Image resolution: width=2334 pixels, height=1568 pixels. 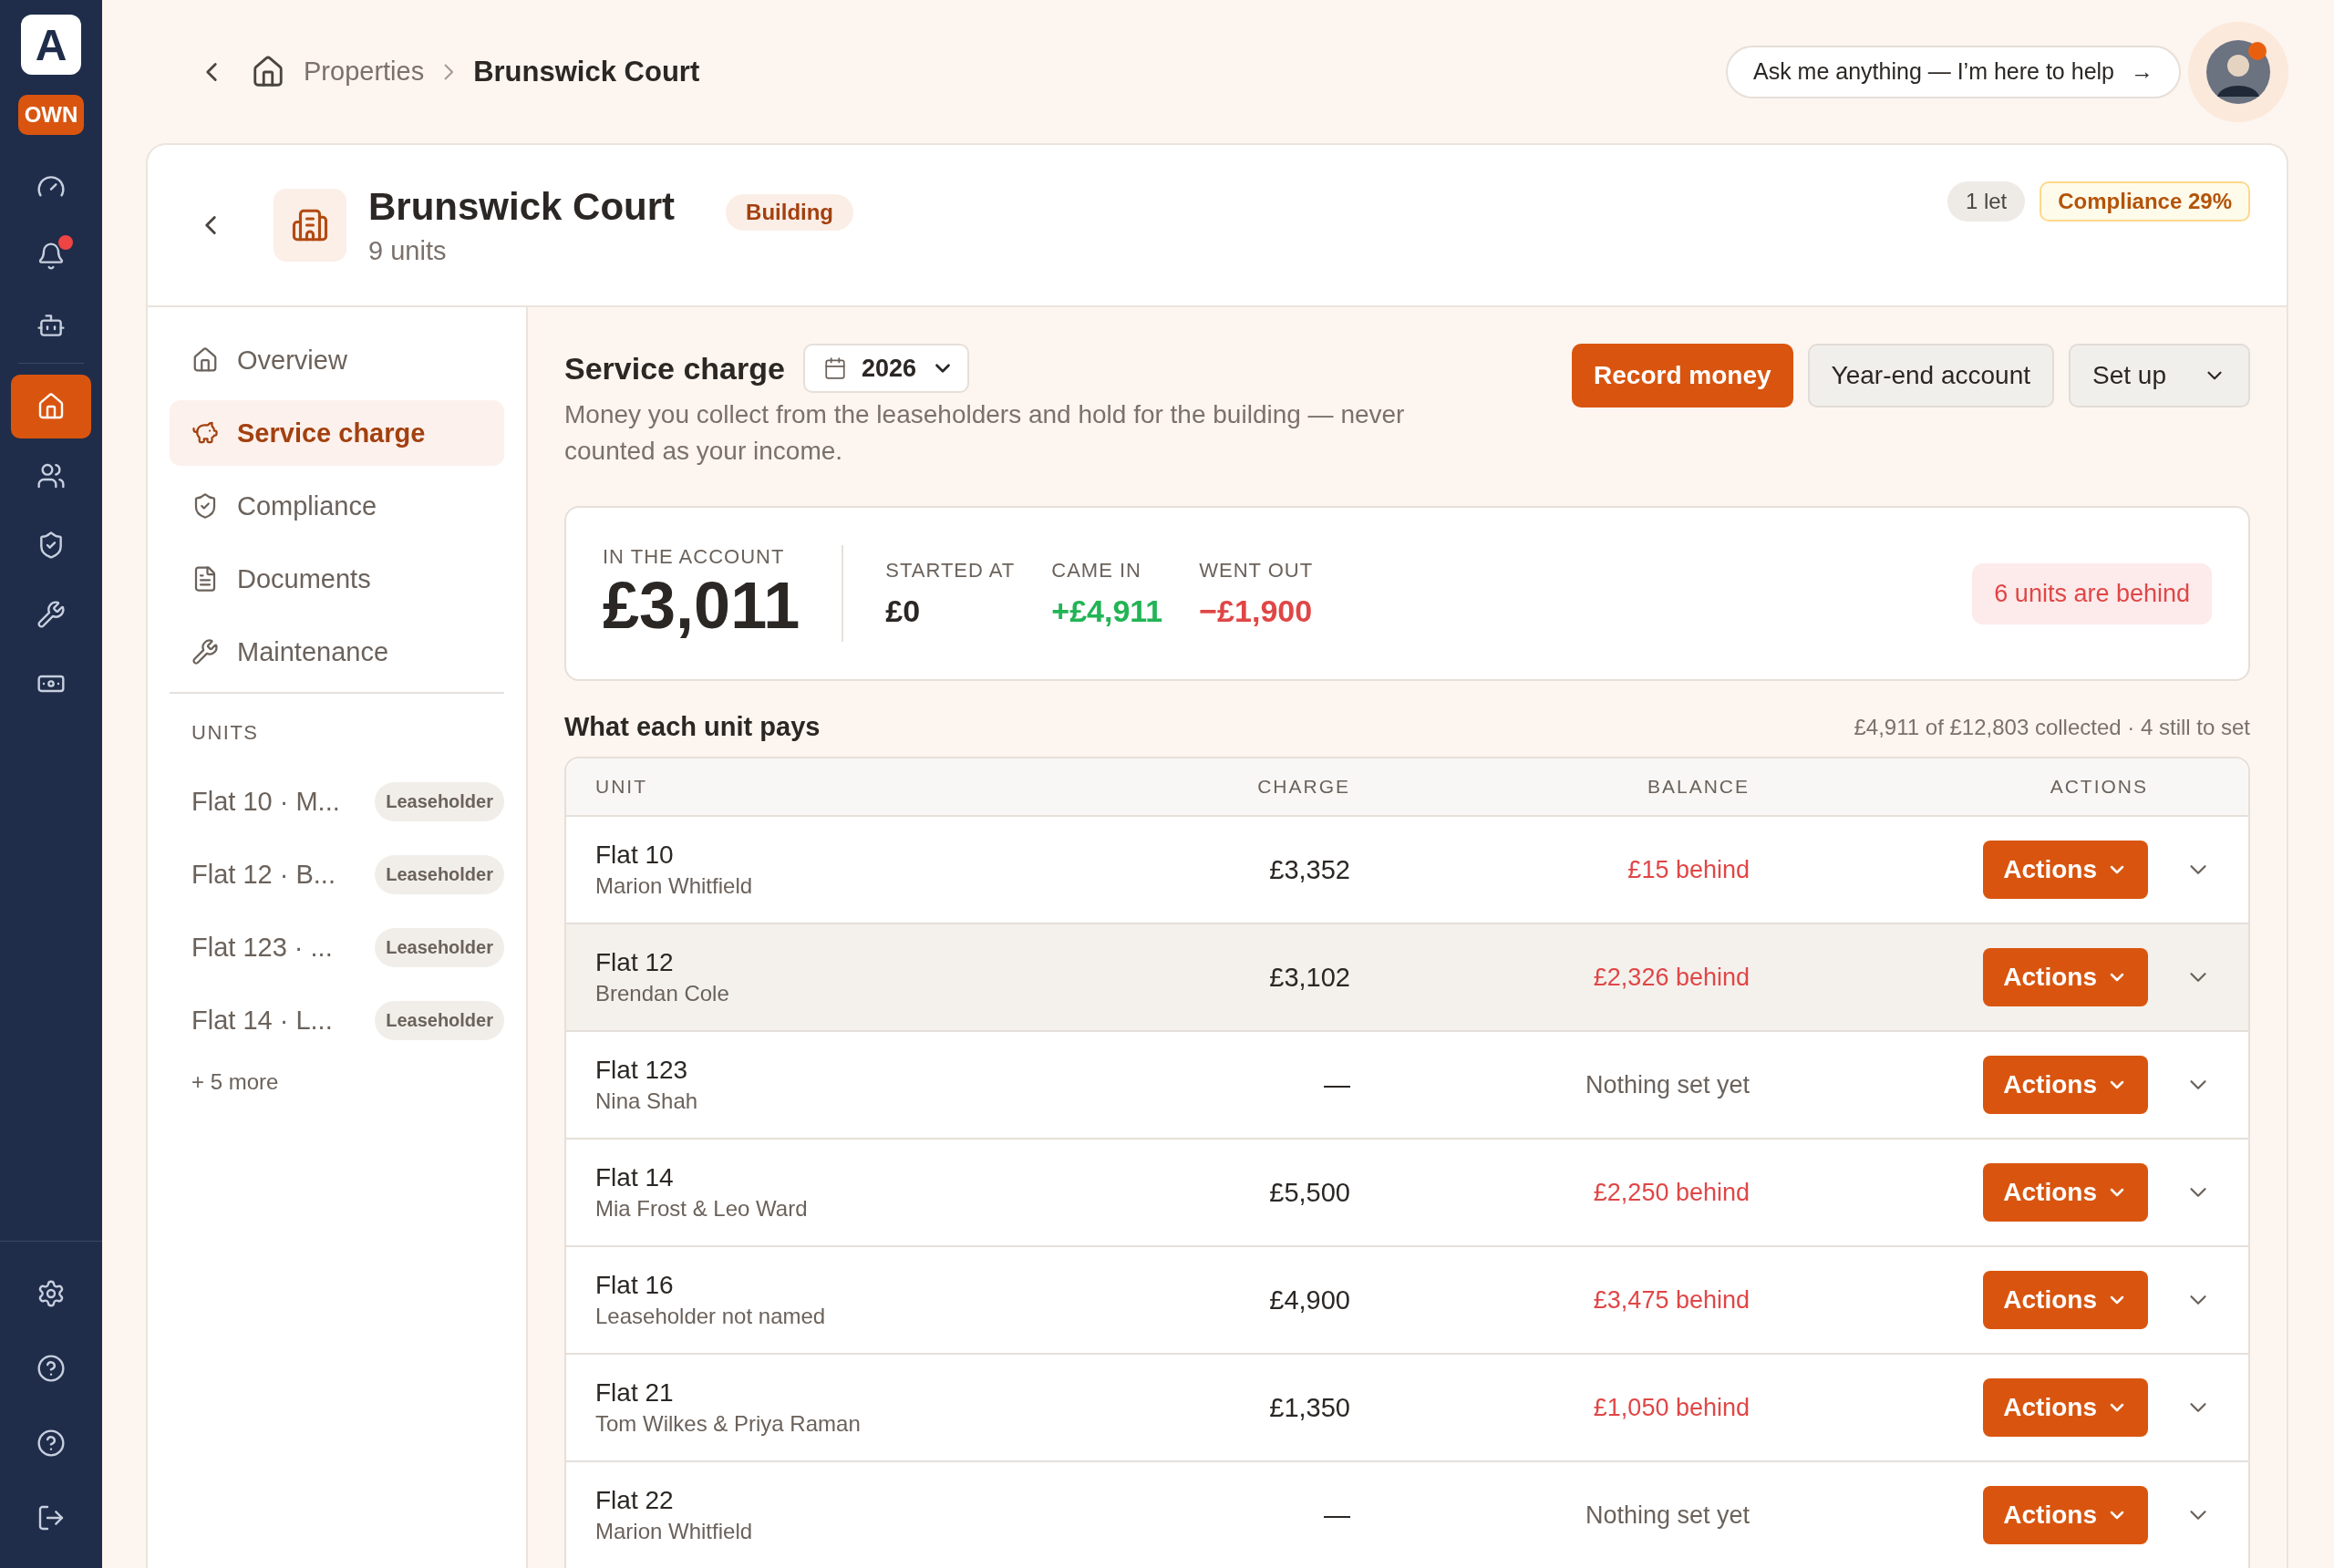 What do you see at coordinates (51, 115) in the screenshot?
I see `own-badge: OWN` at bounding box center [51, 115].